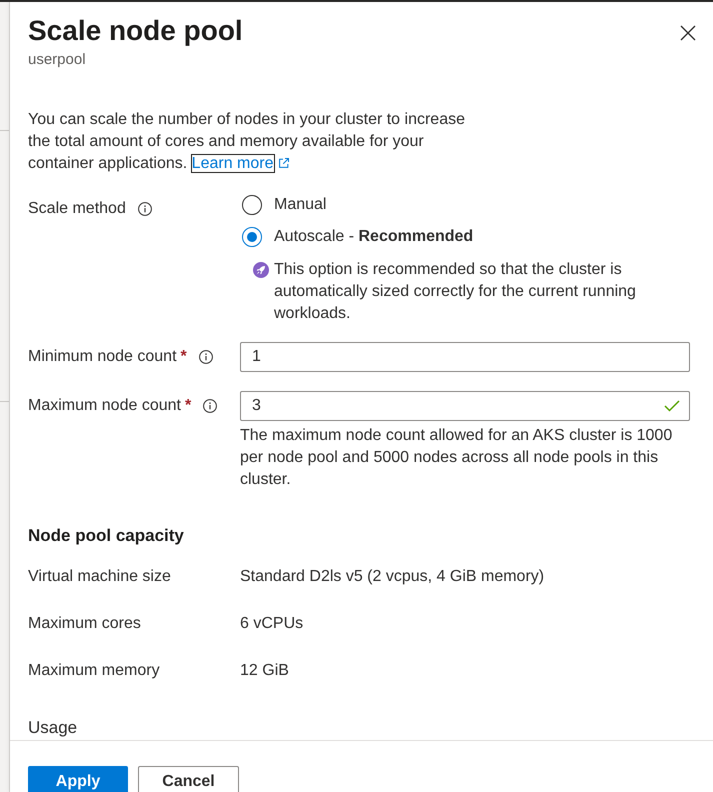  What do you see at coordinates (284, 205) in the screenshot?
I see `radio-option: Manual` at bounding box center [284, 205].